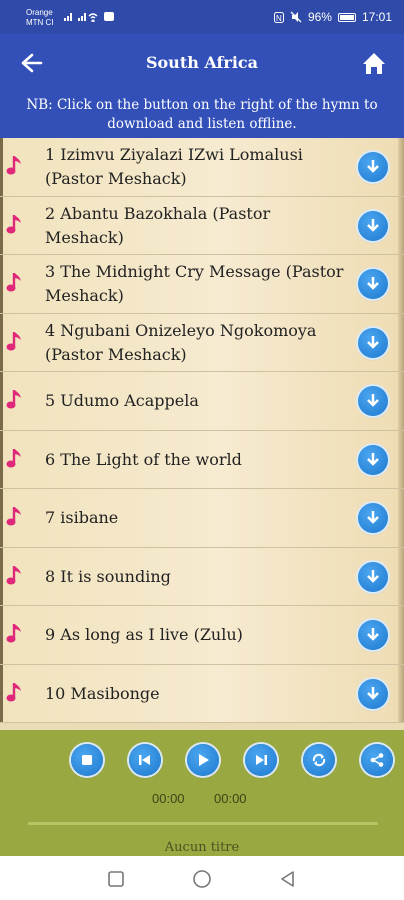  Describe the element at coordinates (158, 225) in the screenshot. I see `hymn-title: 2 Abantu Bazokhala (Pastor Meshack)` at that location.